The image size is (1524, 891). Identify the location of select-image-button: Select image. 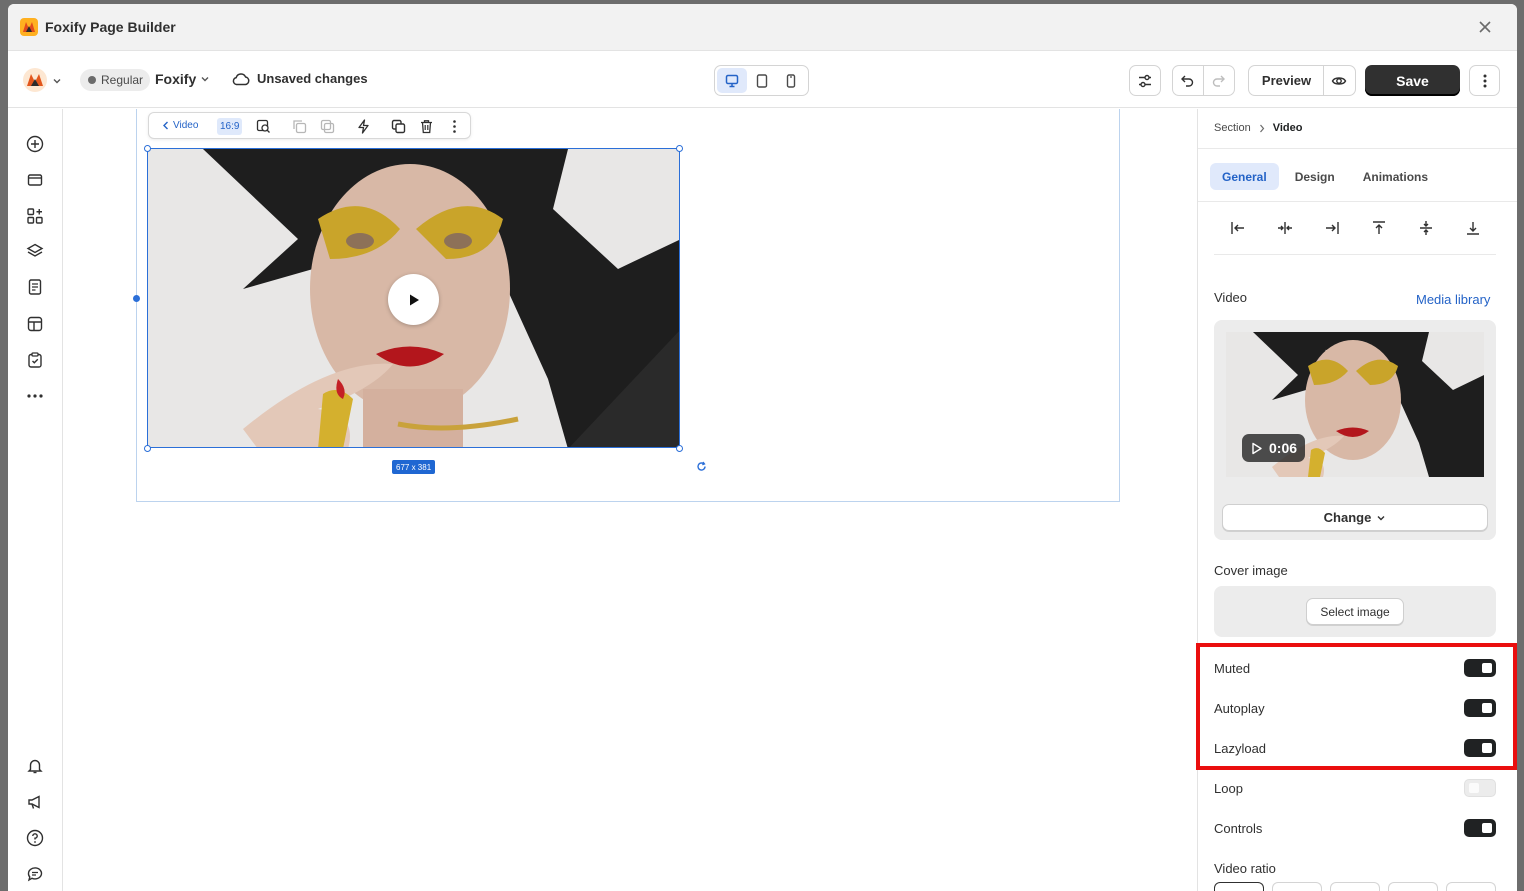
(1355, 611).